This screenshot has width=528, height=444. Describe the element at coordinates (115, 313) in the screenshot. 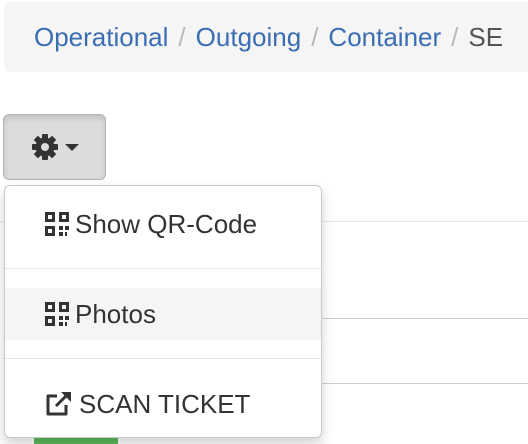

I see `menu-item-label: Photos` at that location.